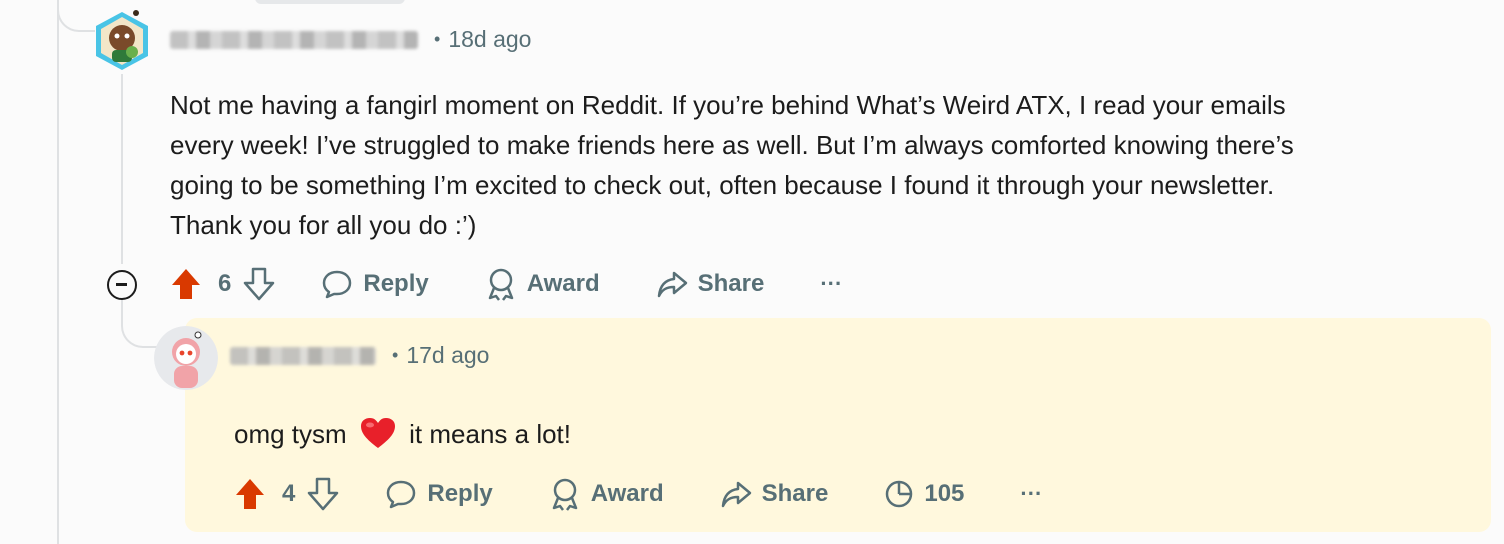 Image resolution: width=1504 pixels, height=544 pixels. I want to click on upvote-button, so click(186, 284).